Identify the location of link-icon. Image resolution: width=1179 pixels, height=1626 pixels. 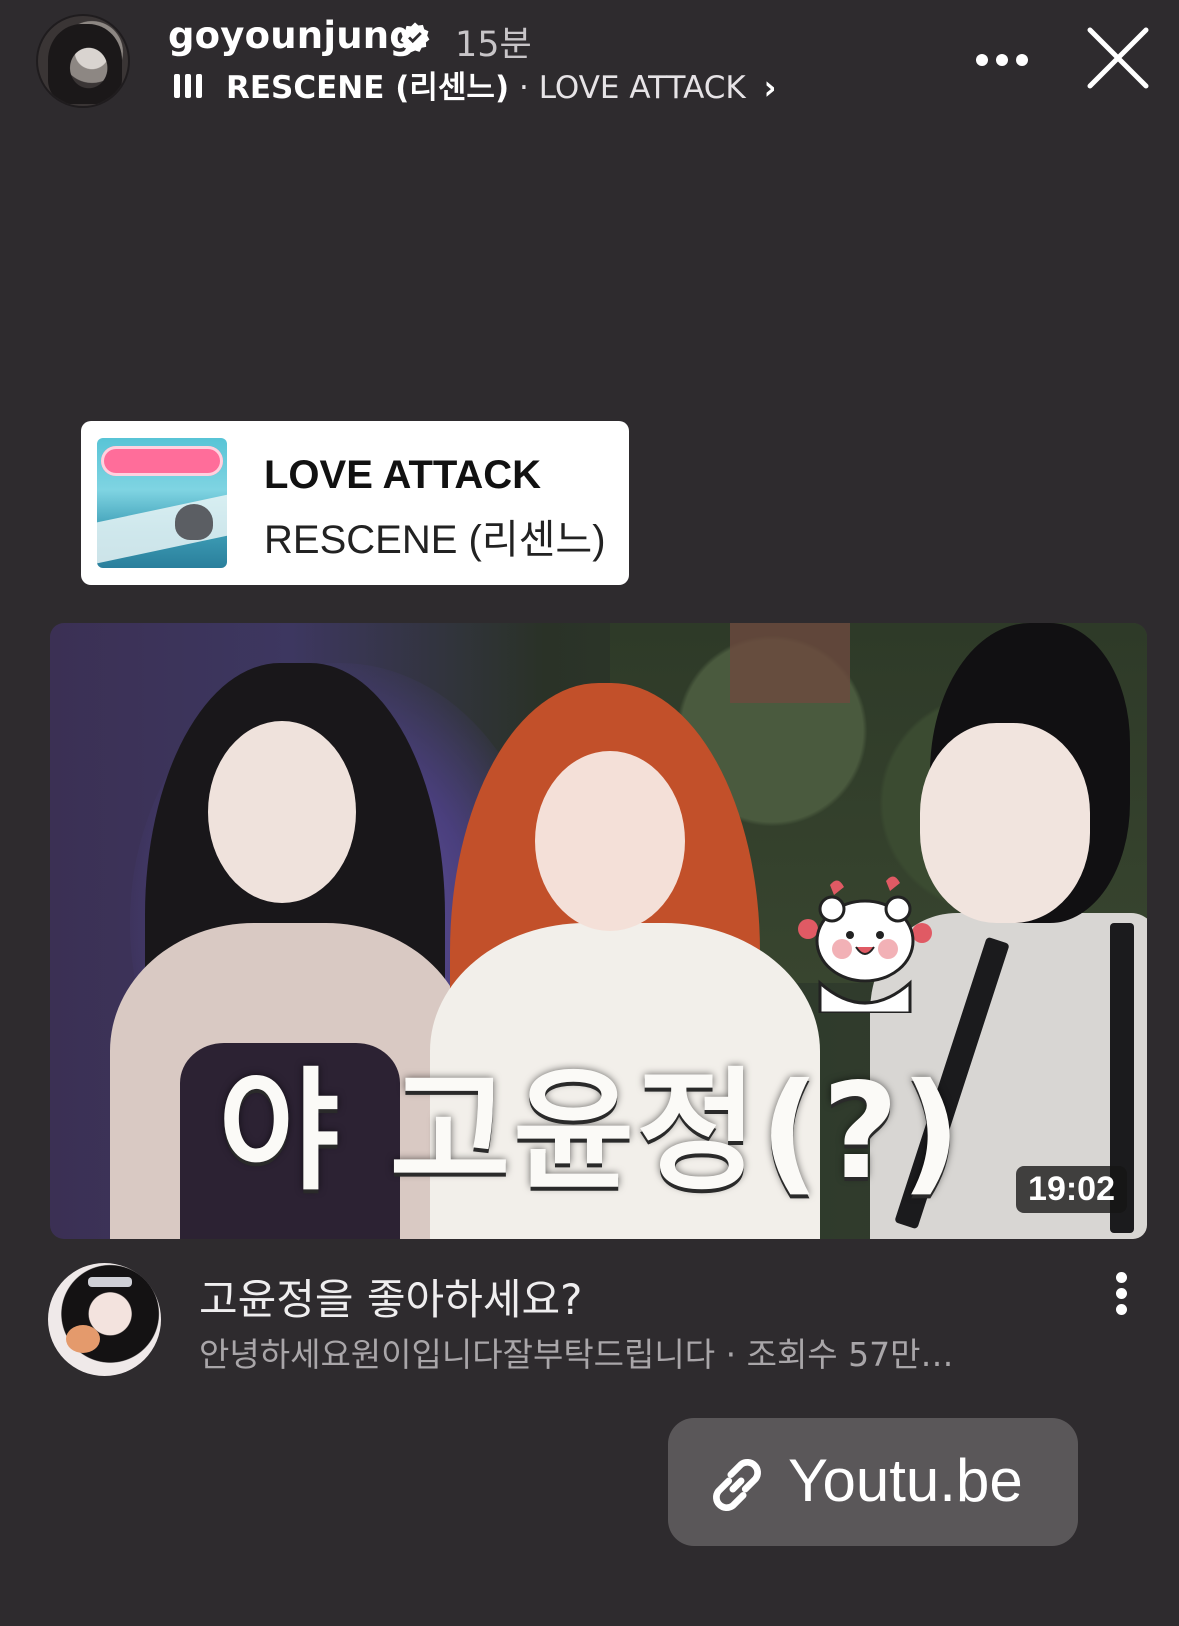
(737, 1485).